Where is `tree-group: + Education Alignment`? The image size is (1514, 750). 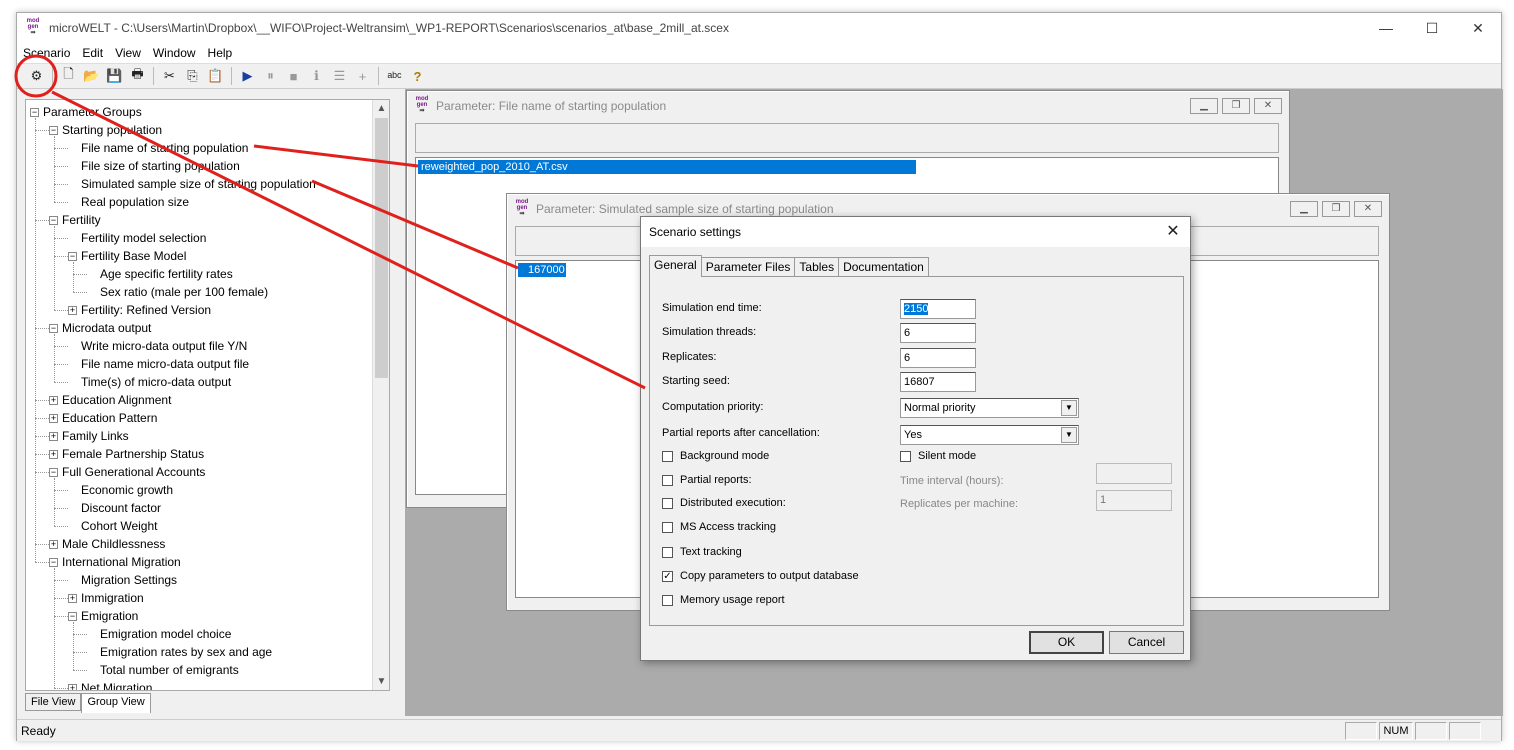
tree-group: + Education Alignment is located at coordinates (110, 400).